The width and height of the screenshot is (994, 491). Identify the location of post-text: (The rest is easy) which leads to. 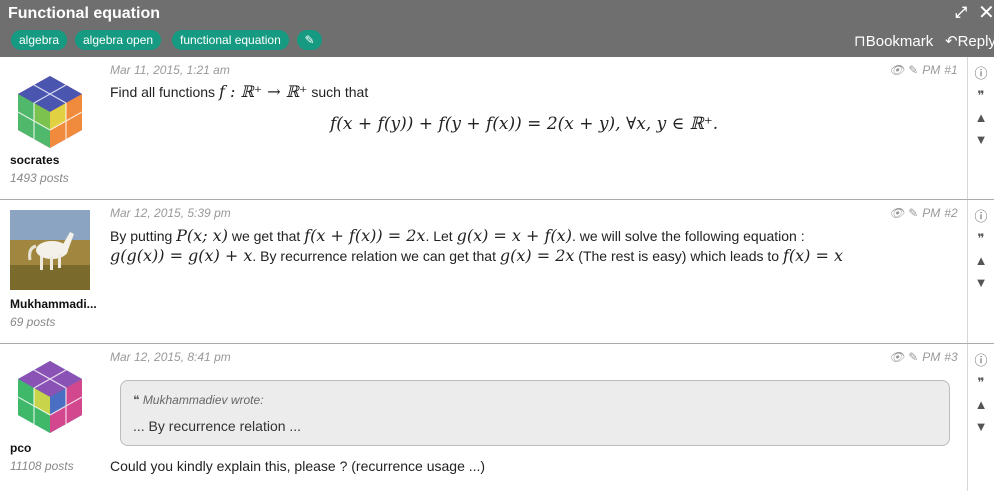
(679, 256).